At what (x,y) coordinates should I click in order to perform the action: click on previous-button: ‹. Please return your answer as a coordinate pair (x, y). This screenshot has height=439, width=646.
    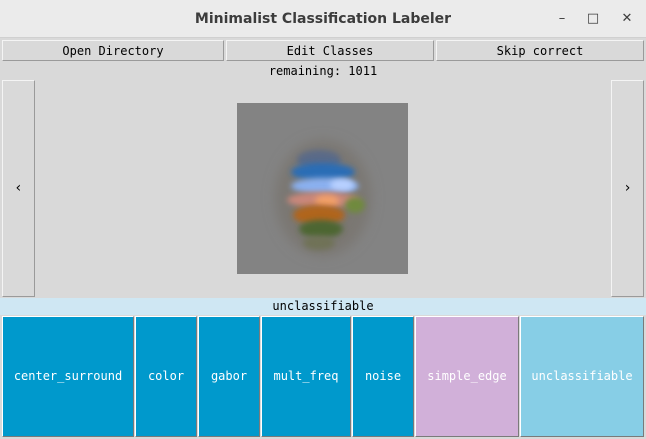
    Looking at the image, I should click on (18, 188).